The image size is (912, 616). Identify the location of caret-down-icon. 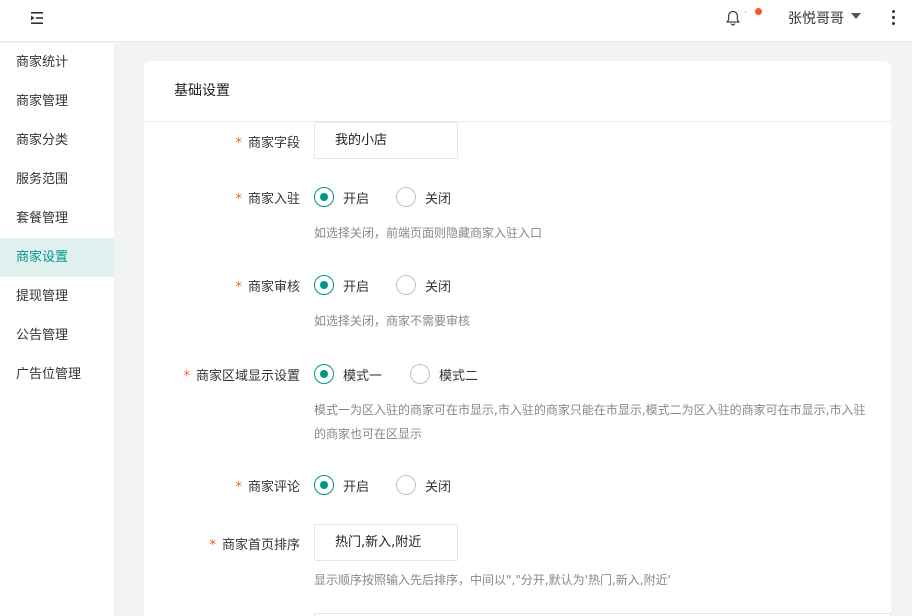
(856, 16).